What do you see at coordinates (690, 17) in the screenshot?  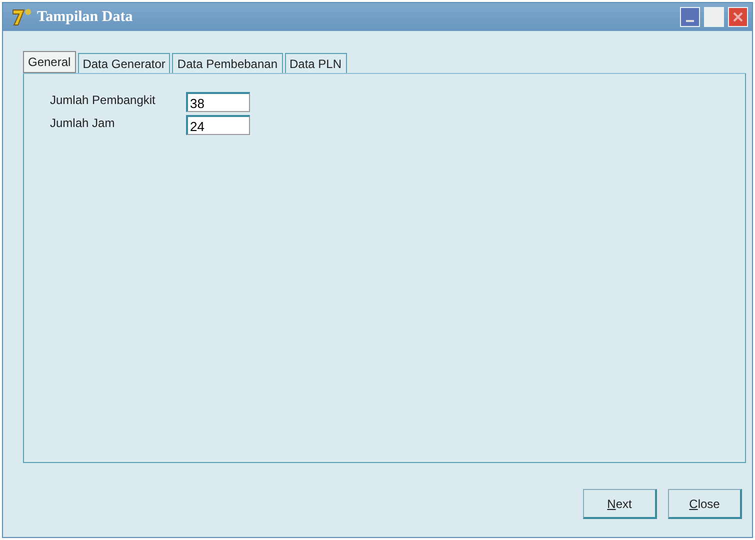 I see `minimize-button` at bounding box center [690, 17].